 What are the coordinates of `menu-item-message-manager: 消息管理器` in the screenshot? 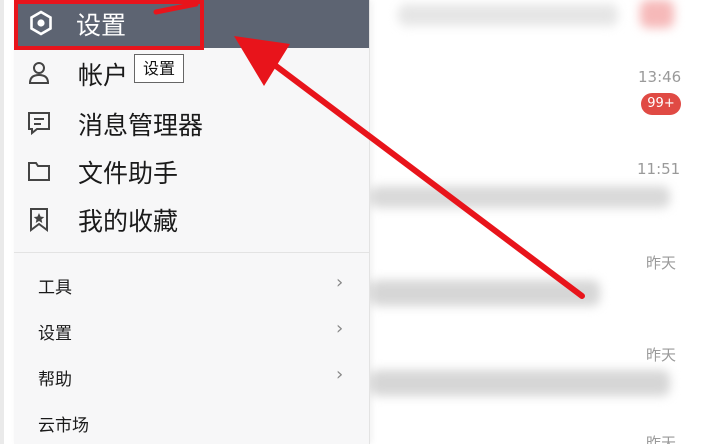 It's located at (191, 122).